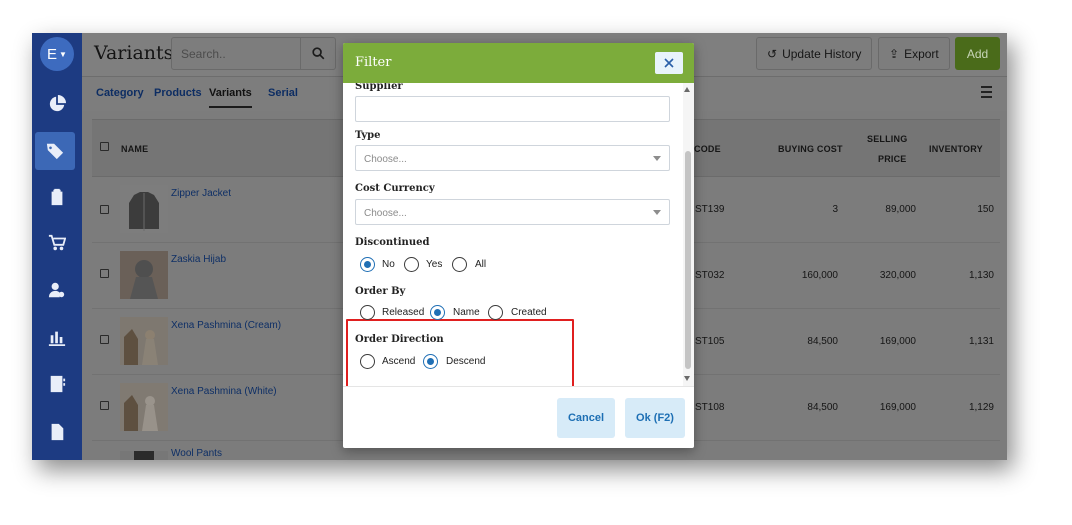 The width and height of the screenshot is (1072, 525). I want to click on user-avatar: E ▼, so click(57, 54).